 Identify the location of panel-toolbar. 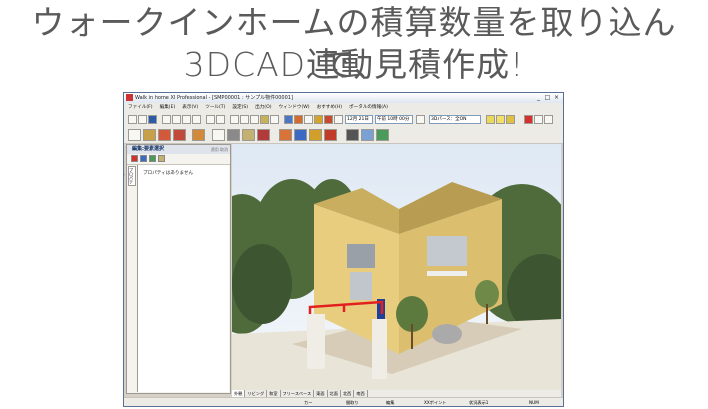
(178, 159).